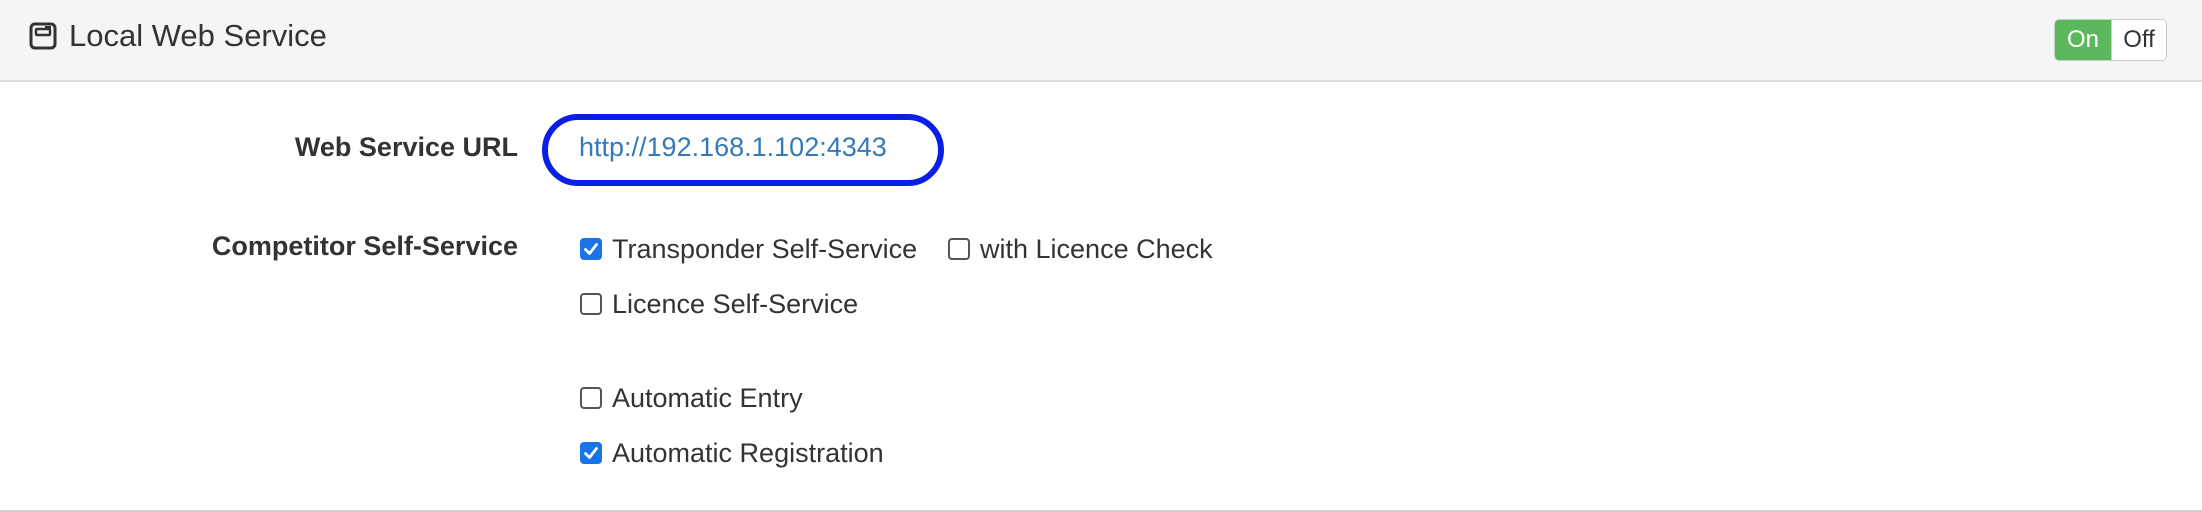 The height and width of the screenshot is (512, 2202). What do you see at coordinates (2138, 40) in the screenshot?
I see `toggle-off-button: Off` at bounding box center [2138, 40].